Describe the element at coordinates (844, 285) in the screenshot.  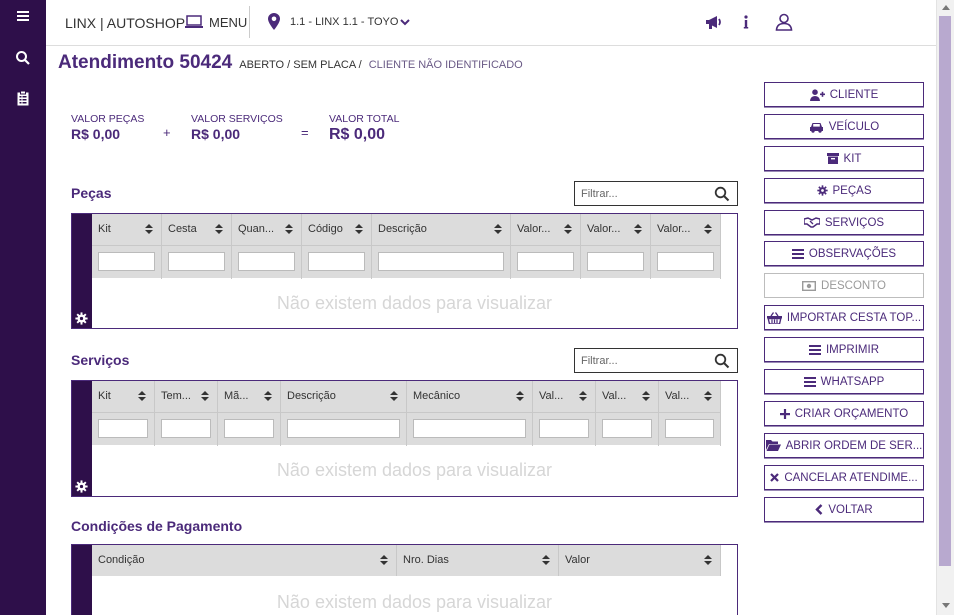
I see `discount-button: DESCONTO` at that location.